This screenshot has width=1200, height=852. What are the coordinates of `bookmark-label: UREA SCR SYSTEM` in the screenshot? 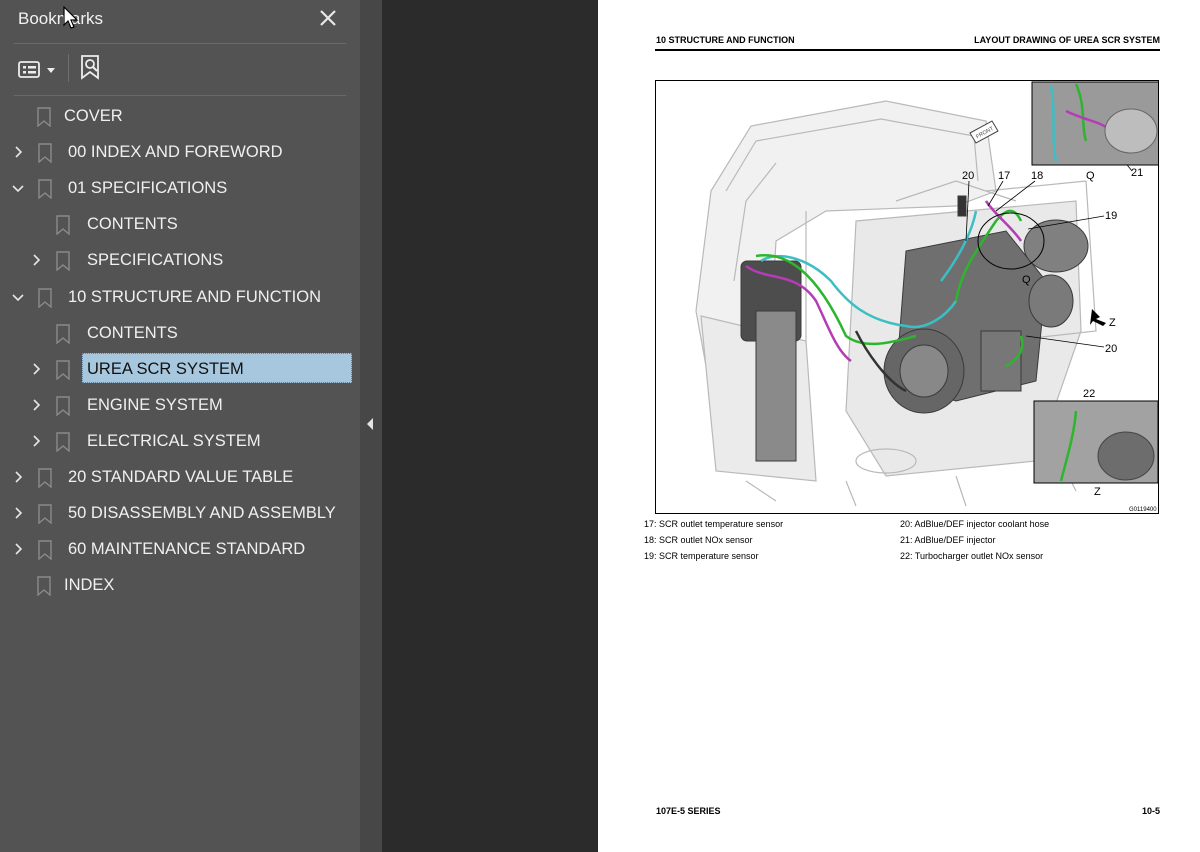 It's located at (165, 368).